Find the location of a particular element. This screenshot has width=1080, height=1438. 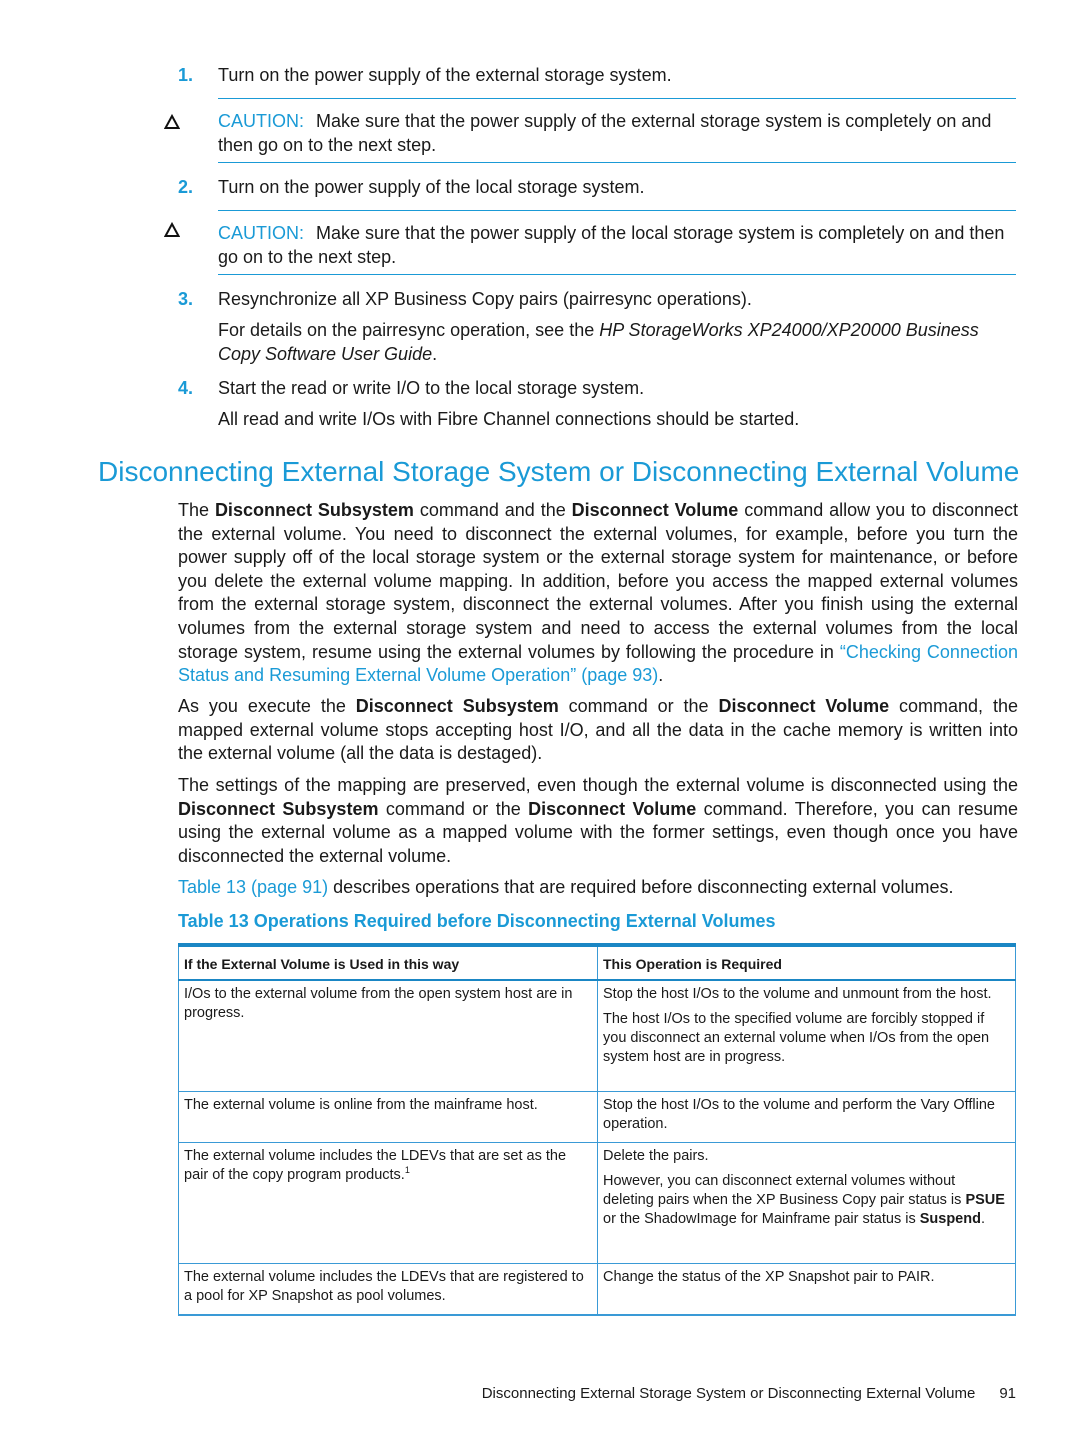

column-header: This Operation is Required is located at coordinates (806, 962).